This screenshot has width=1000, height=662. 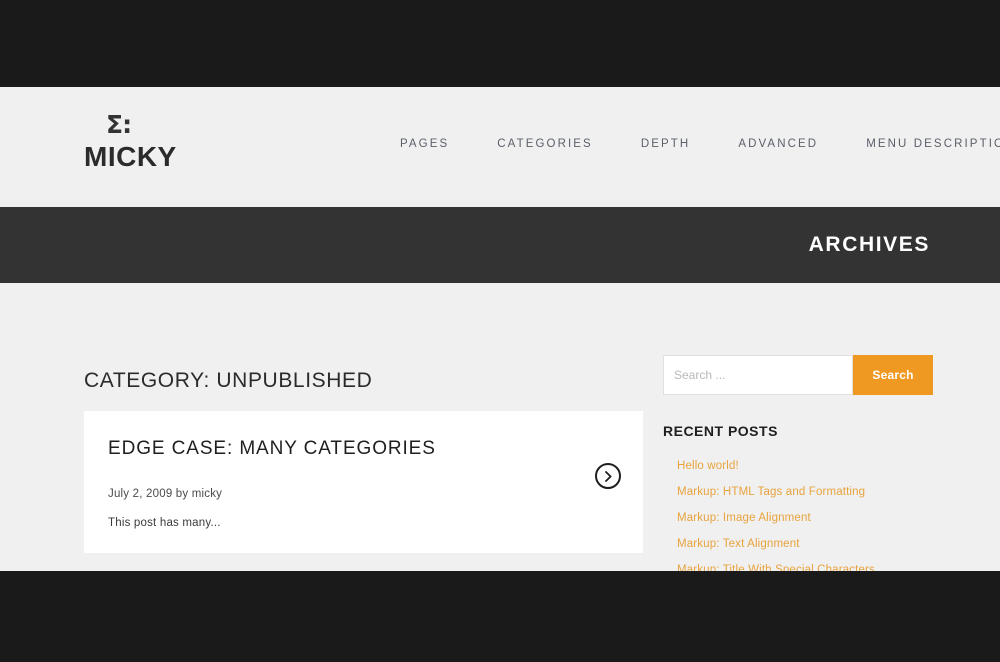 What do you see at coordinates (893, 375) in the screenshot?
I see `search-button: Search` at bounding box center [893, 375].